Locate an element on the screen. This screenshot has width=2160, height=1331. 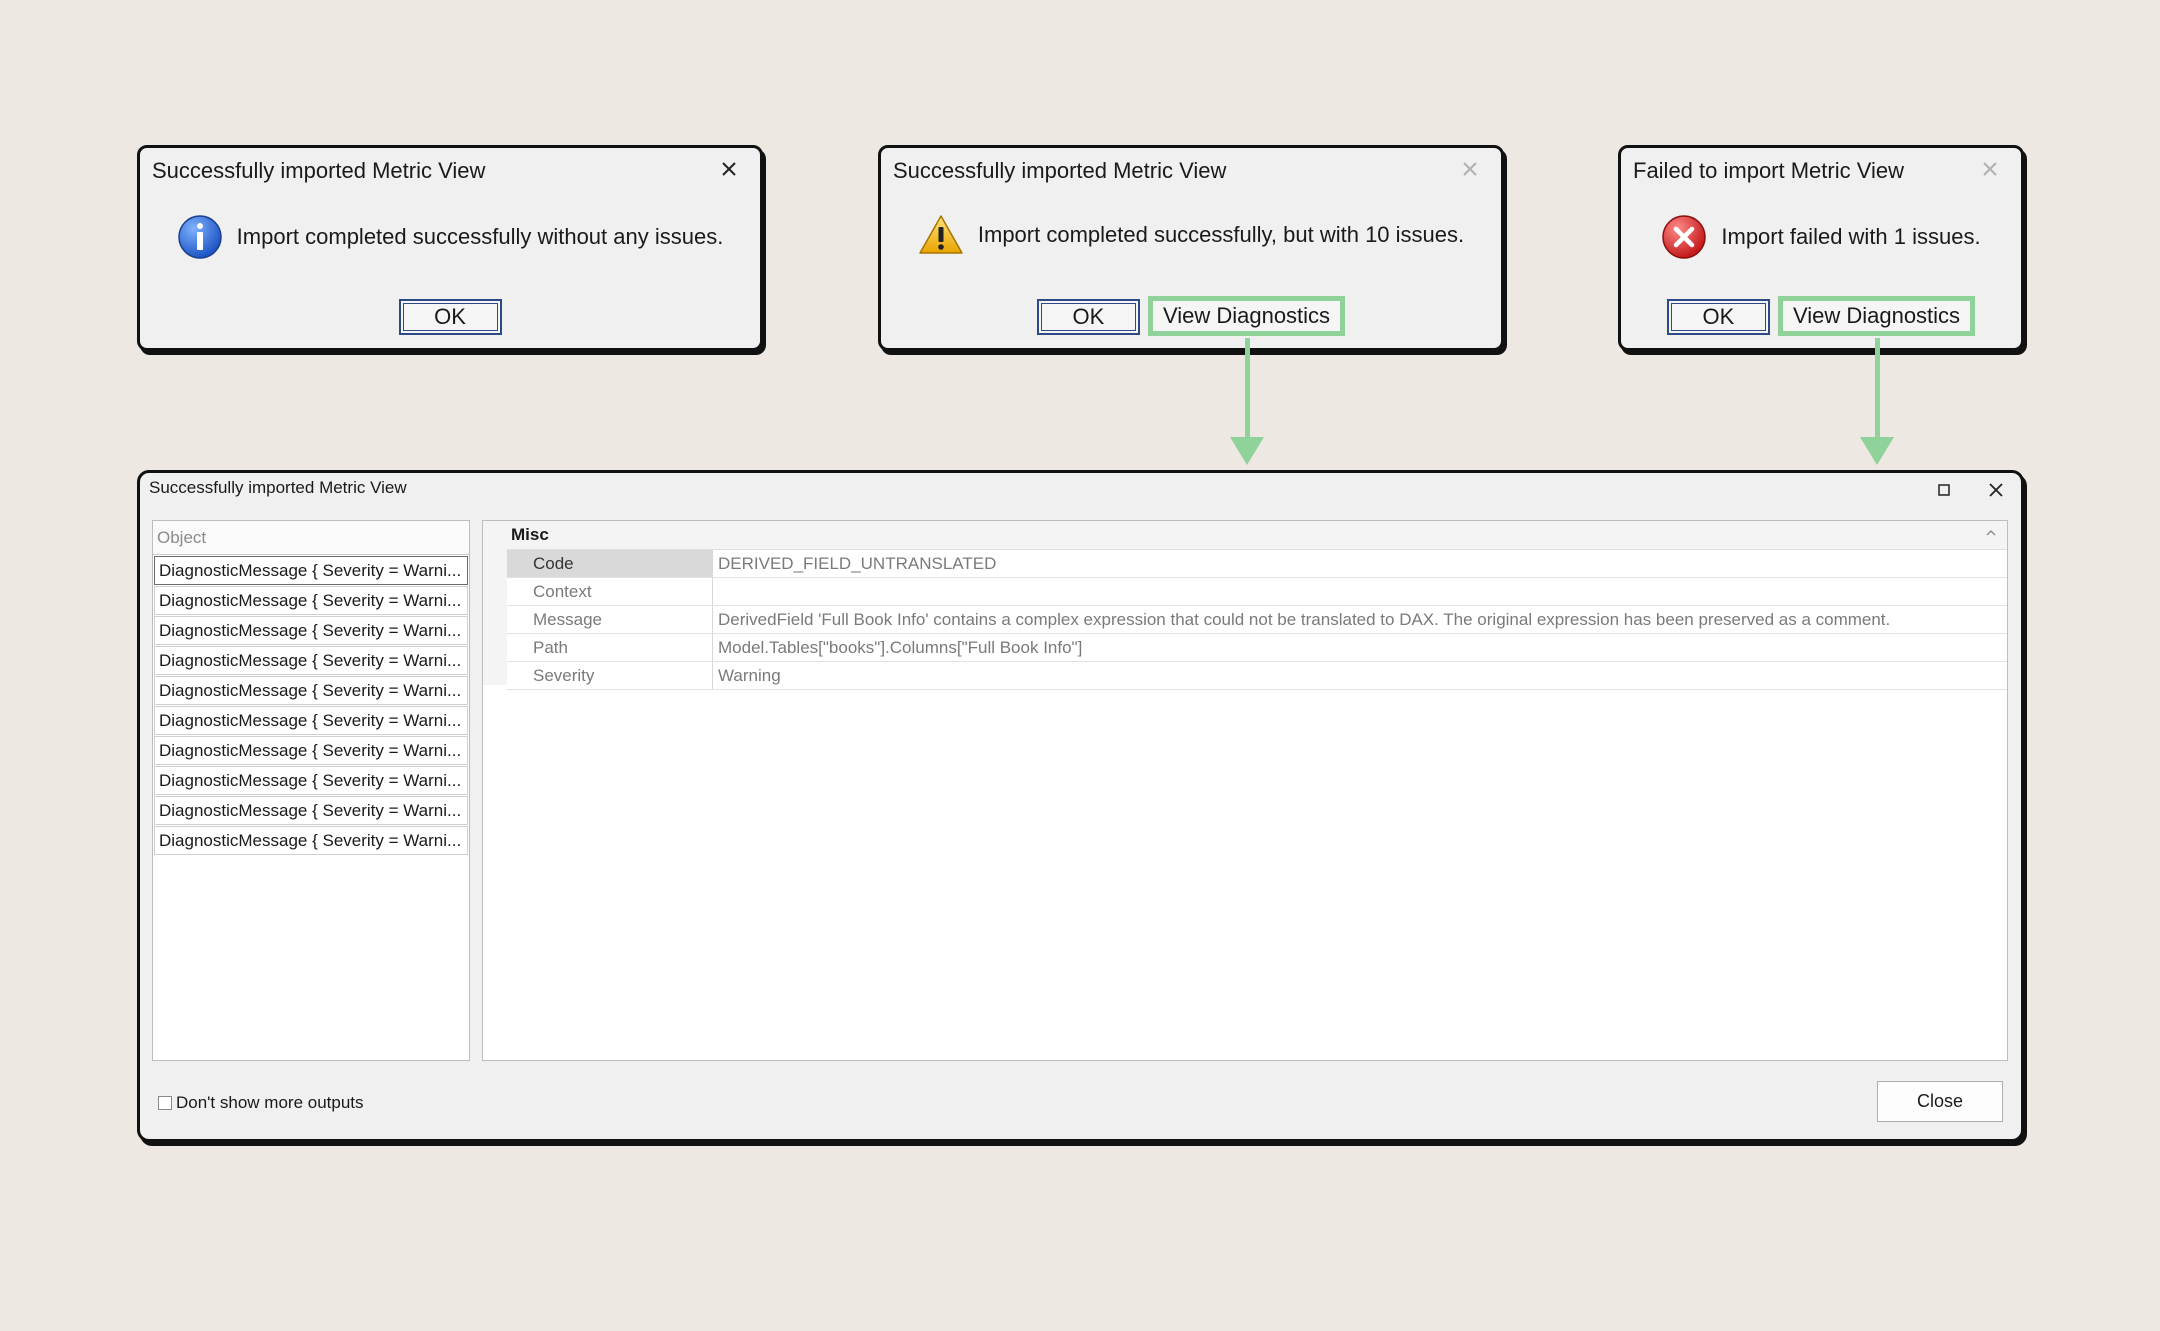
info-icon is located at coordinates (199, 237).